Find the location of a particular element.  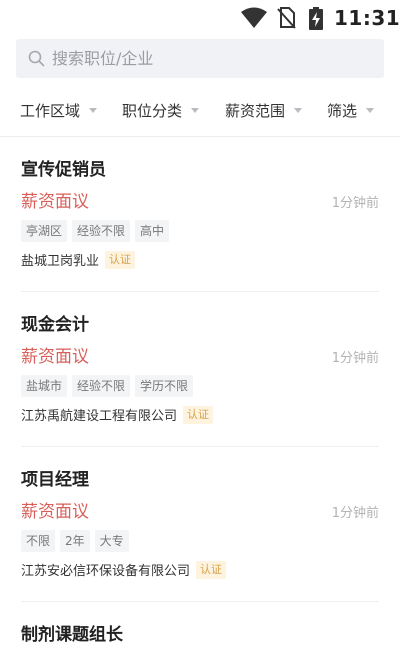

job-tag: 大专 is located at coordinates (111, 541).